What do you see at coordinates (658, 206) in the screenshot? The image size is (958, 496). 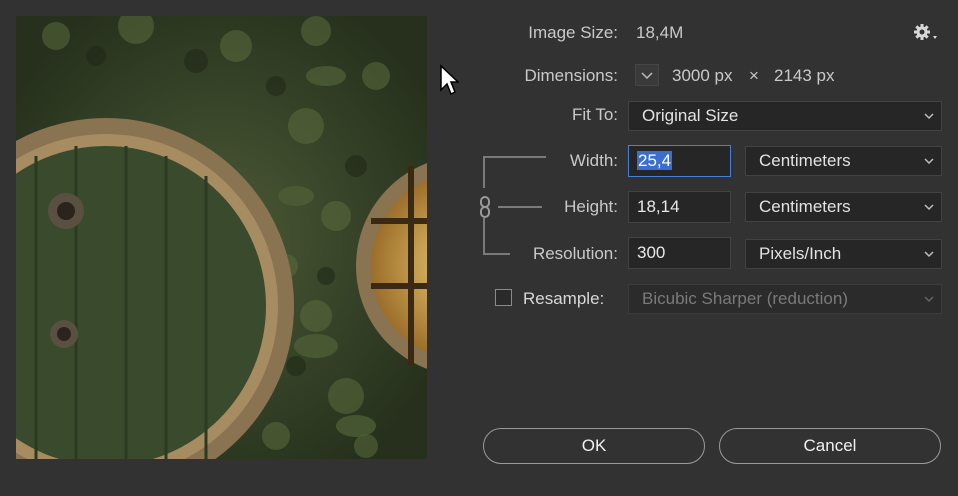 I see `height-value: 18,14` at bounding box center [658, 206].